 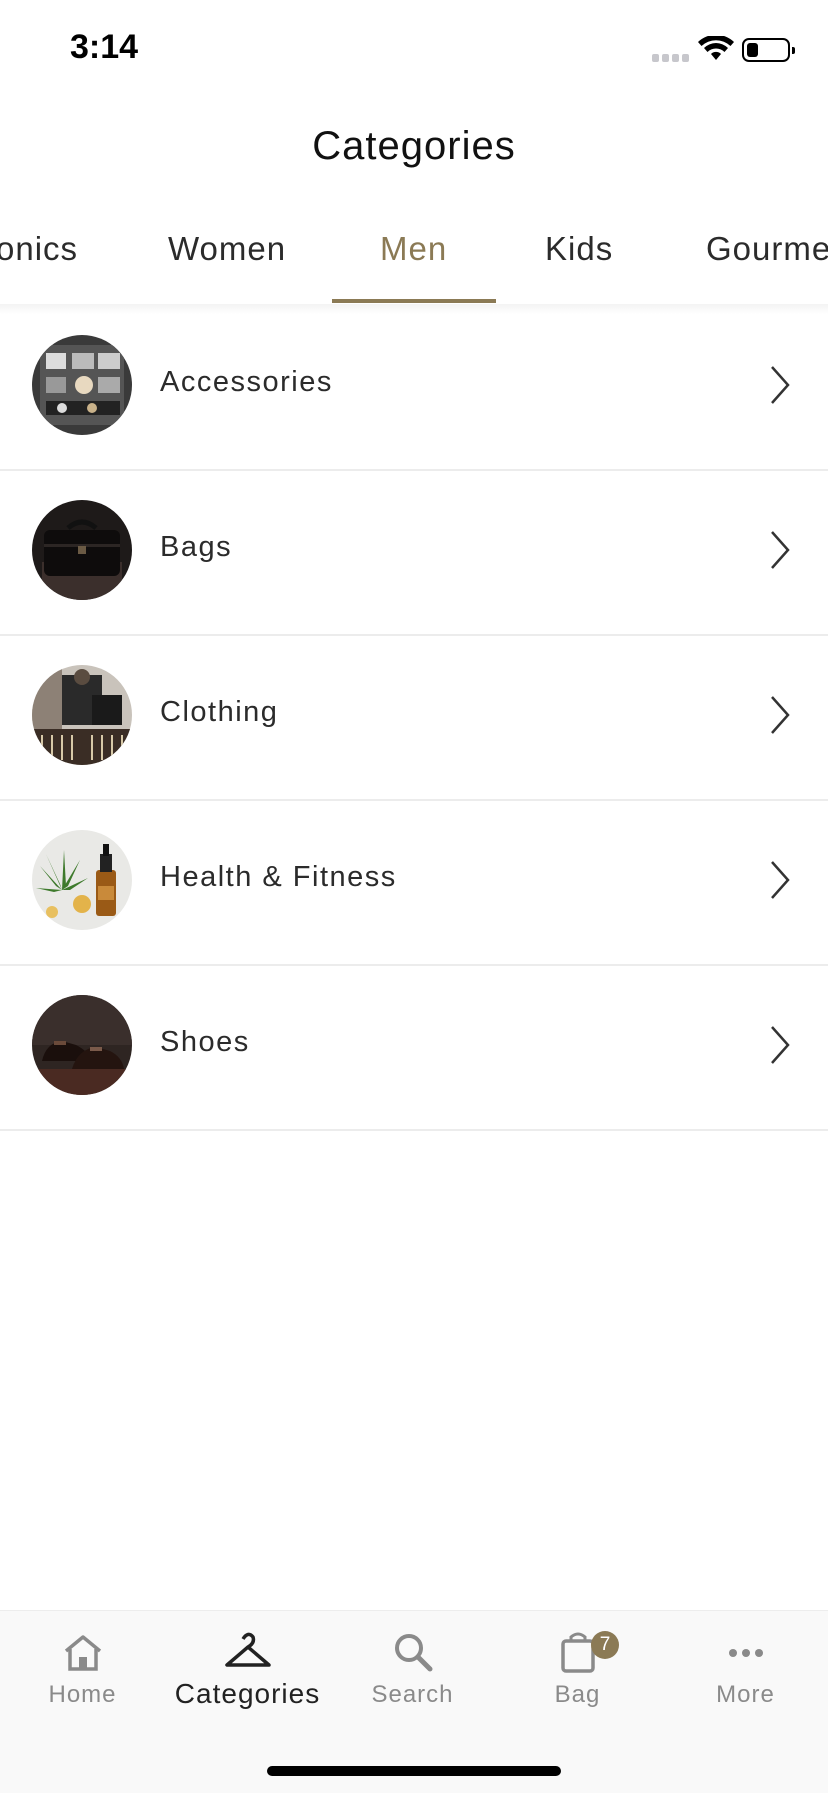 What do you see at coordinates (414, 1048) in the screenshot?
I see `category-item-shoes: Shoes` at bounding box center [414, 1048].